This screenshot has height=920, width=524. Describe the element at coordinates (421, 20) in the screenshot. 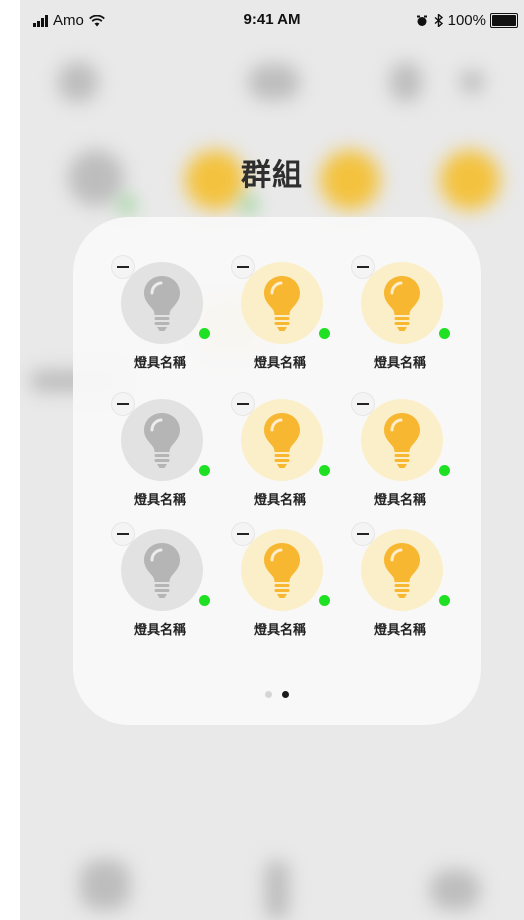

I see `alarm-icon` at that location.